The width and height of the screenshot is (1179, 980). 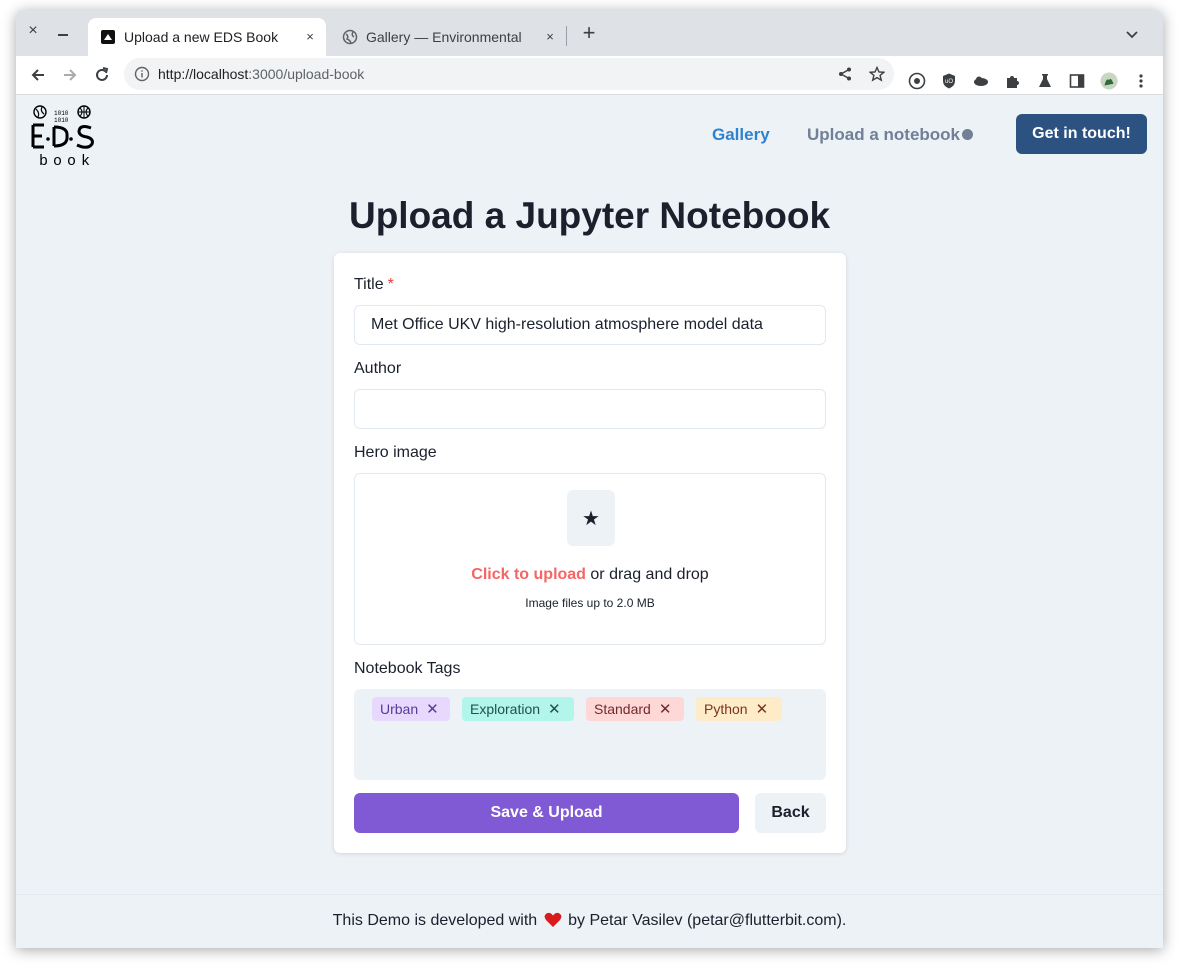 I want to click on more-vert-icon, so click(x=1141, y=81).